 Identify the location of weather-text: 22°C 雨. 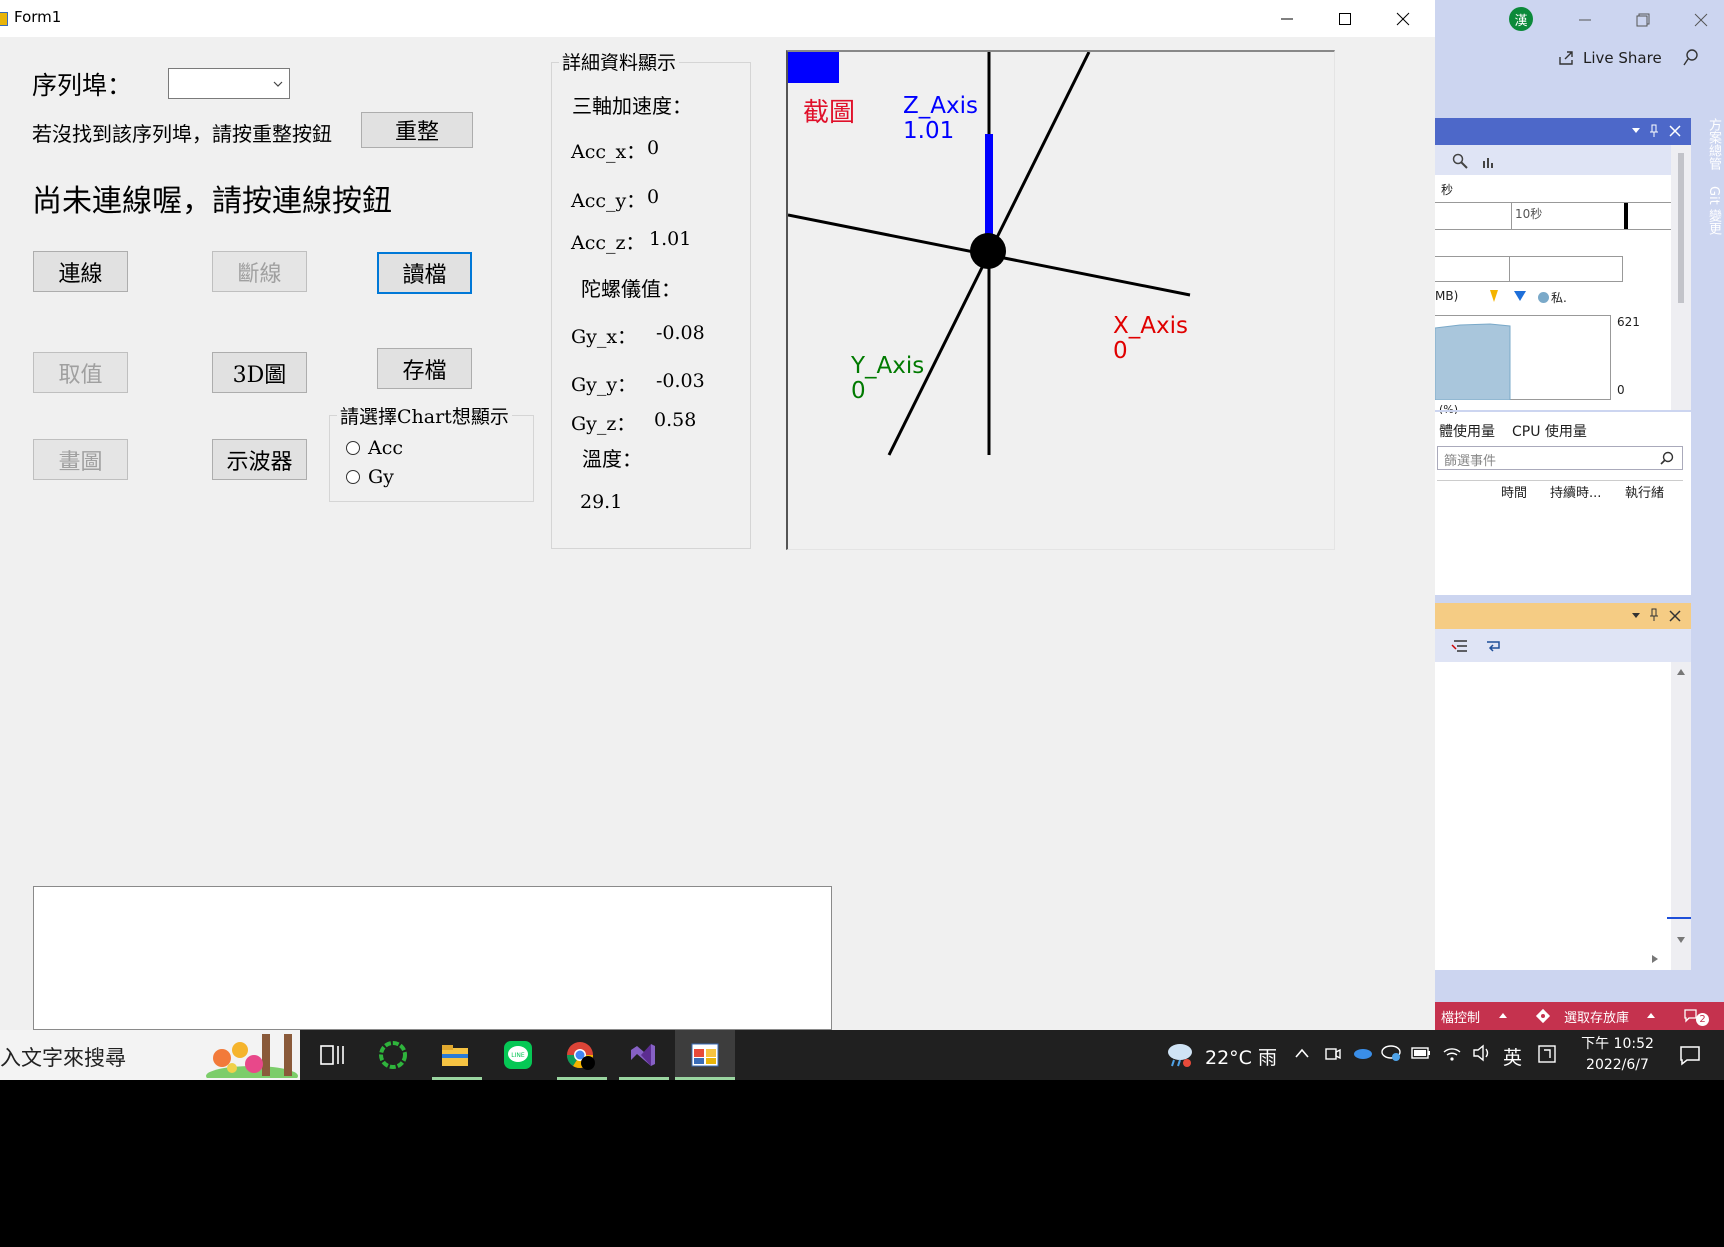
(1241, 1056).